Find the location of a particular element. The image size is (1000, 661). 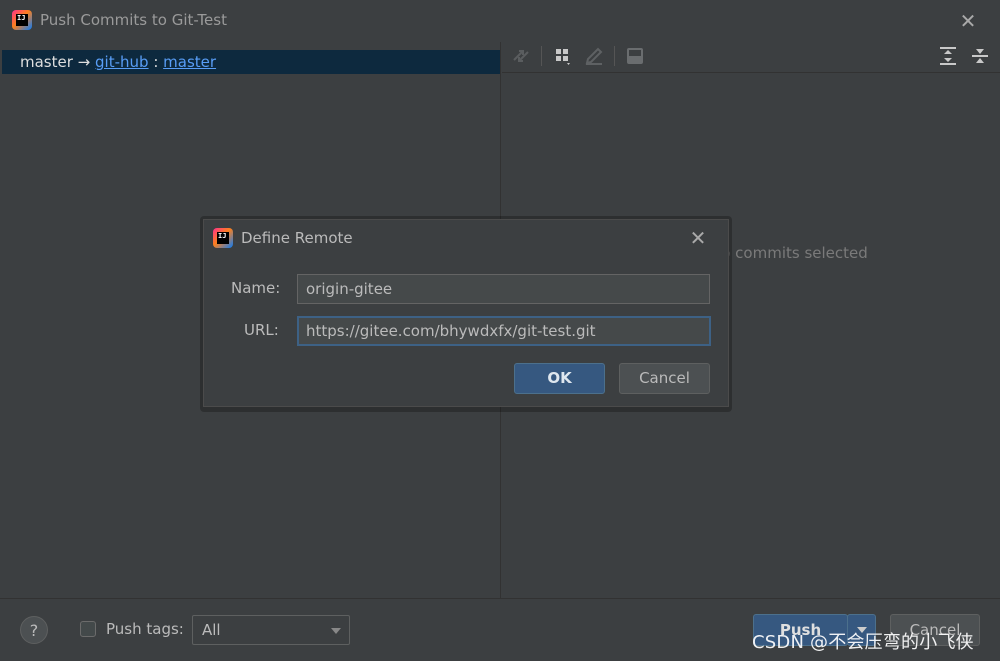

window-close-icon: ✕ is located at coordinates (968, 21).